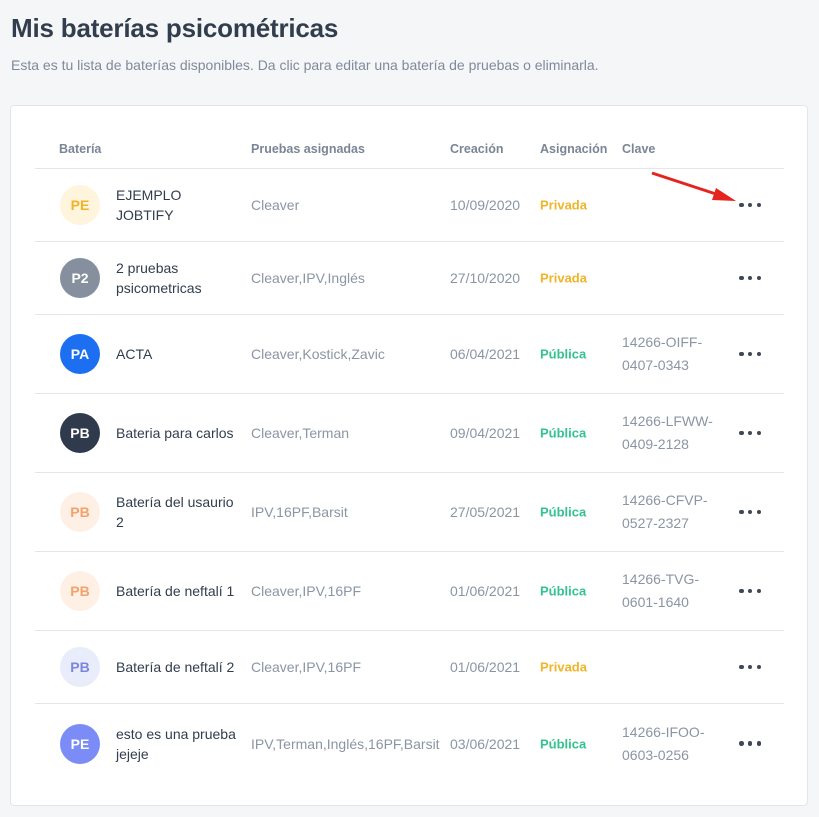 Image resolution: width=819 pixels, height=817 pixels. What do you see at coordinates (345, 743) in the screenshot?
I see `assigned-tests: IPV,Terman,Inglés,16PF,Barsit` at bounding box center [345, 743].